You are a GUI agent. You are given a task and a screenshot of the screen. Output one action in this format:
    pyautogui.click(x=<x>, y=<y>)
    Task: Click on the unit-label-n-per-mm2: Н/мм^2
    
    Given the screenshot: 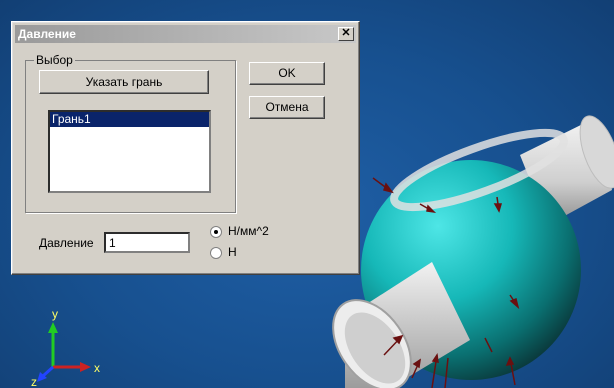 What is the action you would take?
    pyautogui.click(x=248, y=231)
    